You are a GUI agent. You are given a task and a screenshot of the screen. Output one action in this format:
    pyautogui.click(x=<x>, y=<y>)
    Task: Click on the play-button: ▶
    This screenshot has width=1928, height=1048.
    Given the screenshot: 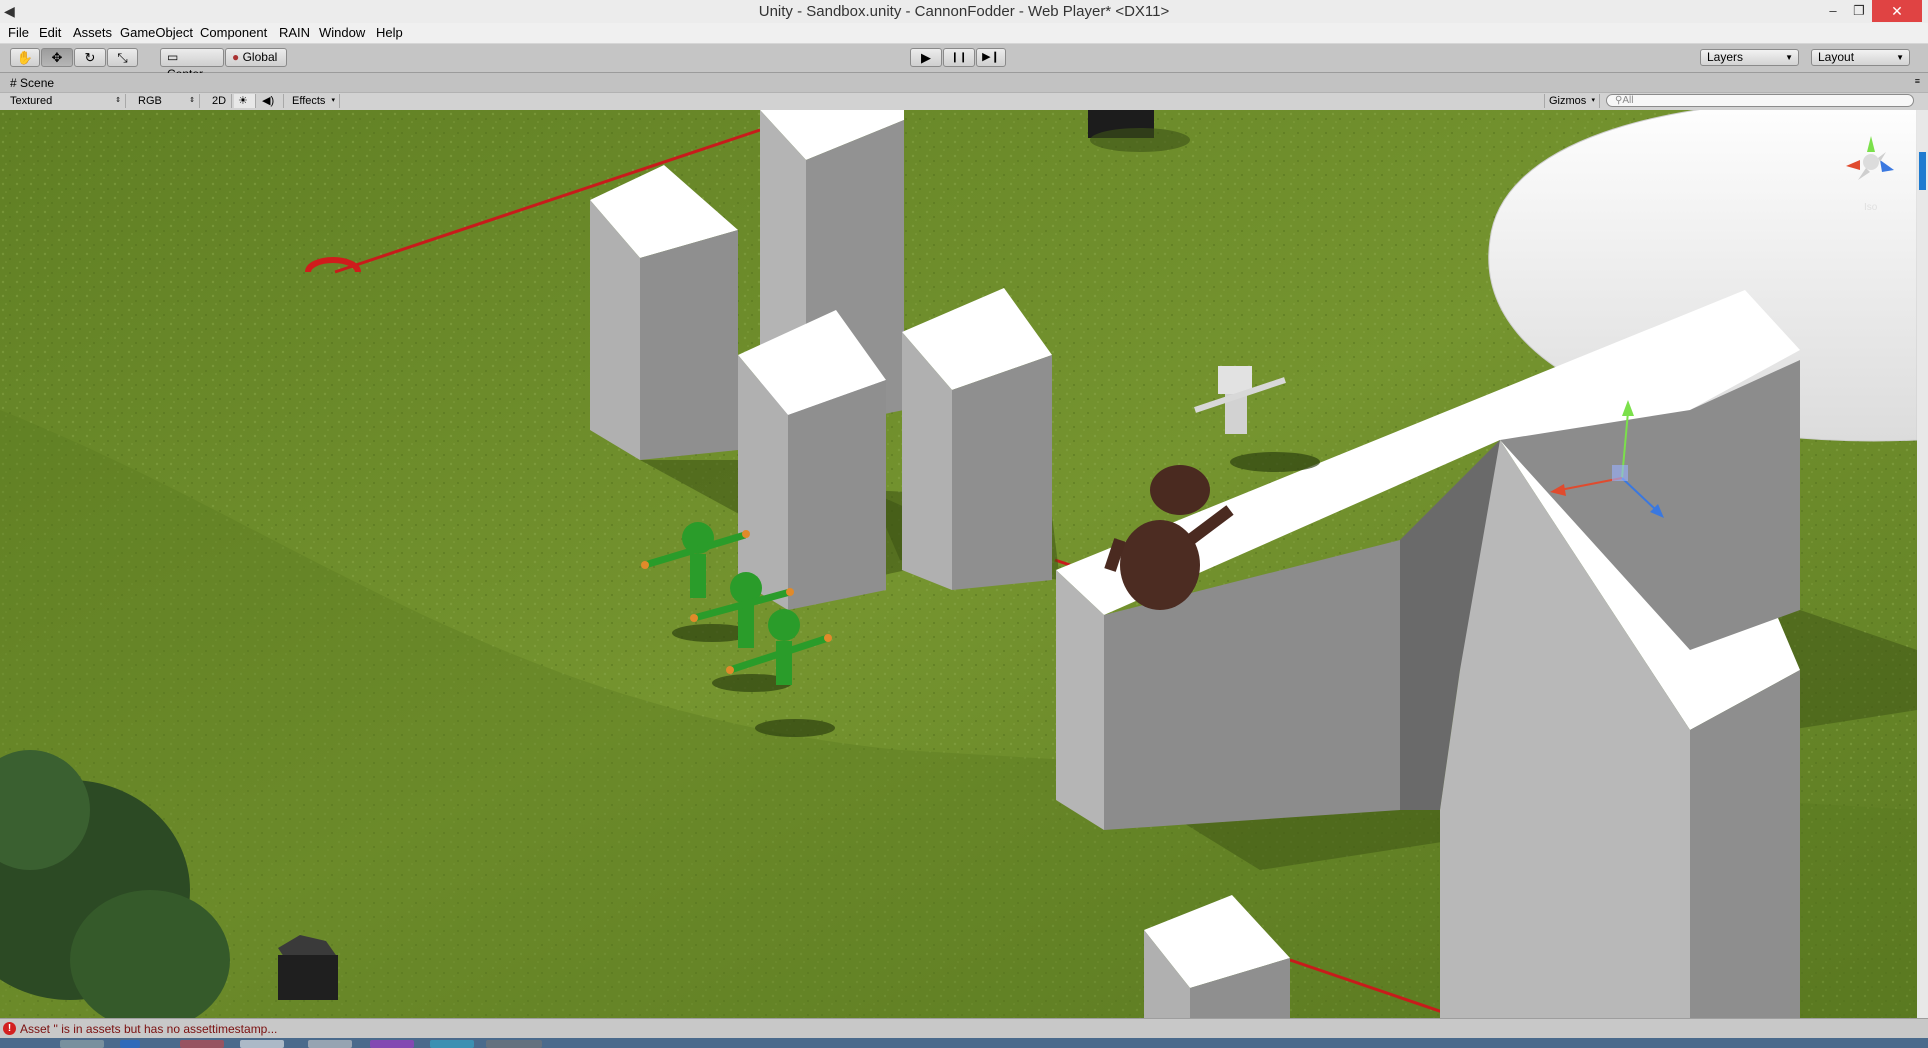 What is the action you would take?
    pyautogui.click(x=926, y=57)
    